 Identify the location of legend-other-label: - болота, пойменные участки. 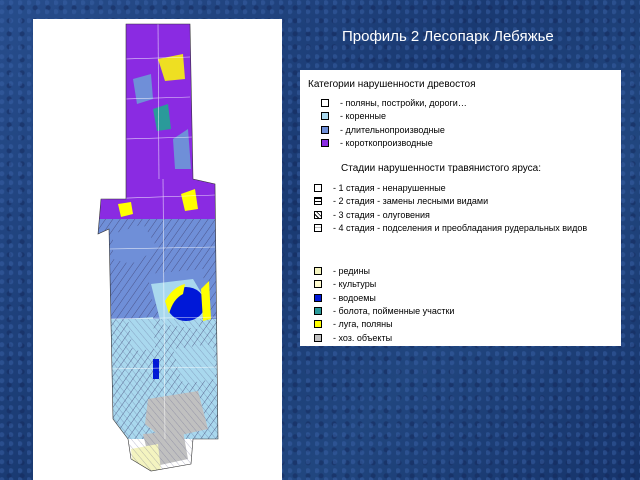
(394, 310).